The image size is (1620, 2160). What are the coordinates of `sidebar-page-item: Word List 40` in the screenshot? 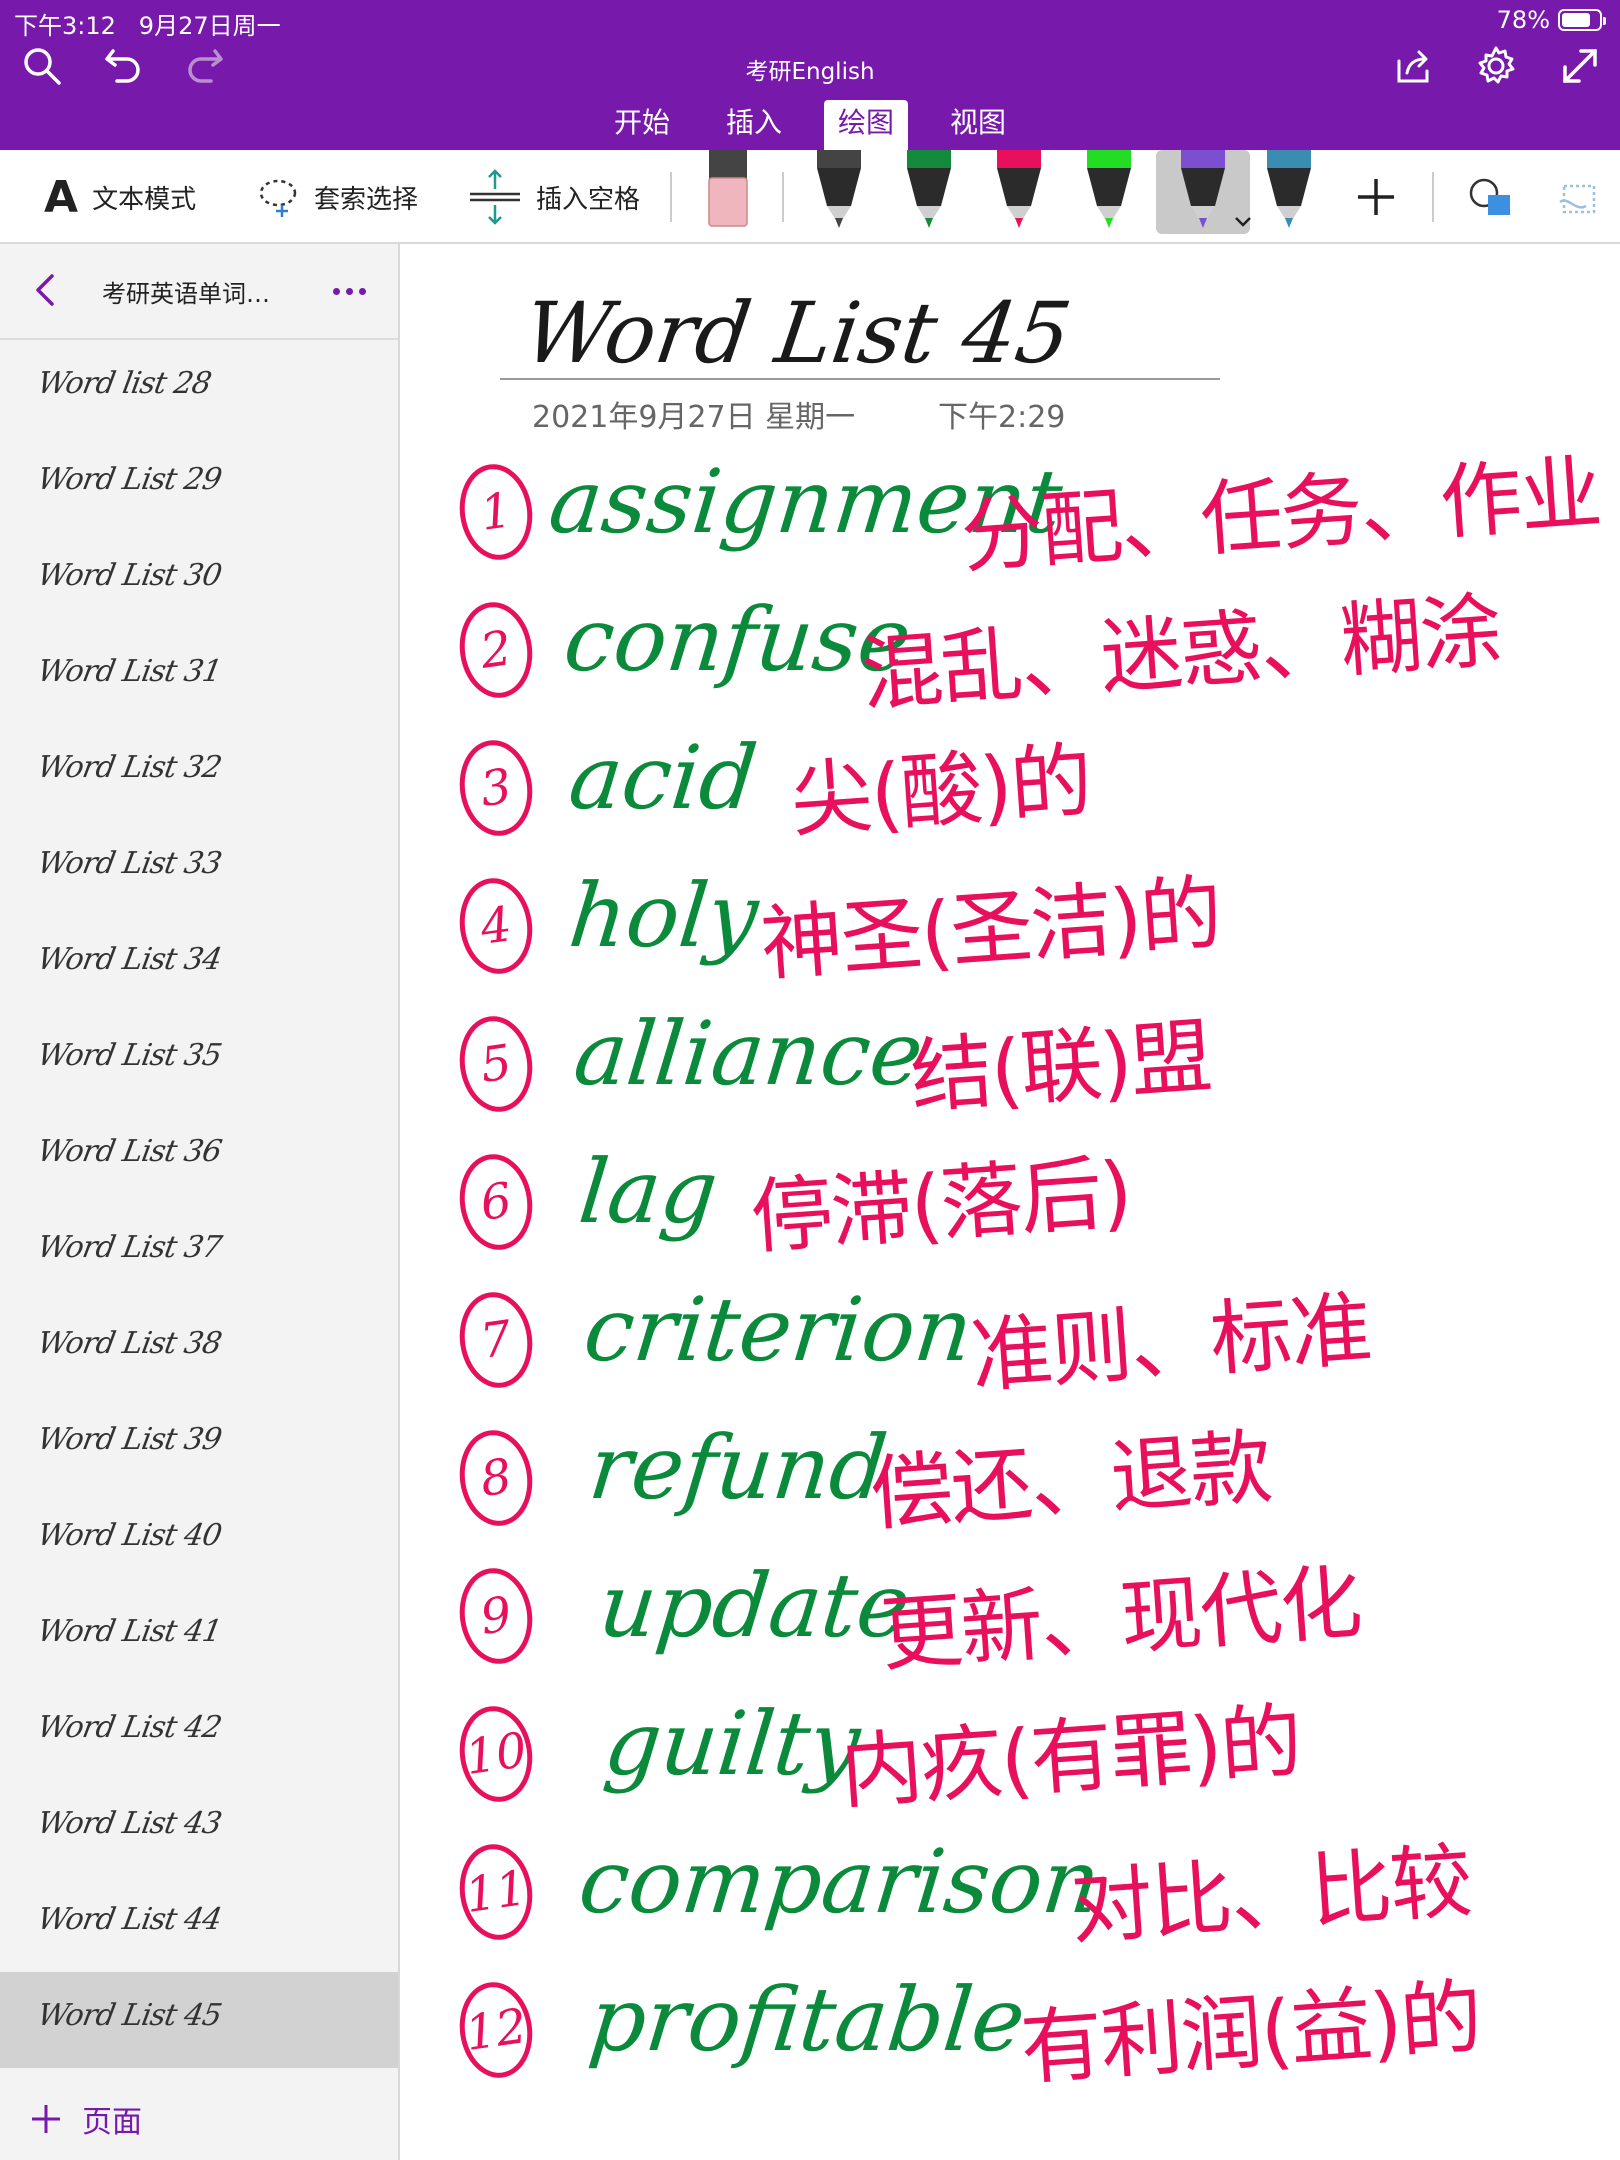 It's located at (199, 1540).